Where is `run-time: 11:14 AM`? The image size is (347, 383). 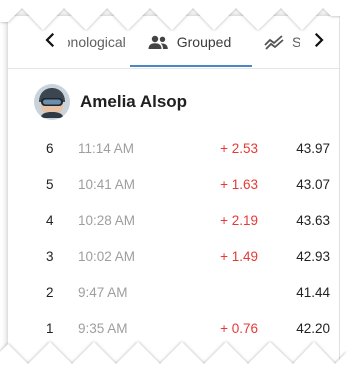 run-time: 11:14 AM is located at coordinates (106, 148).